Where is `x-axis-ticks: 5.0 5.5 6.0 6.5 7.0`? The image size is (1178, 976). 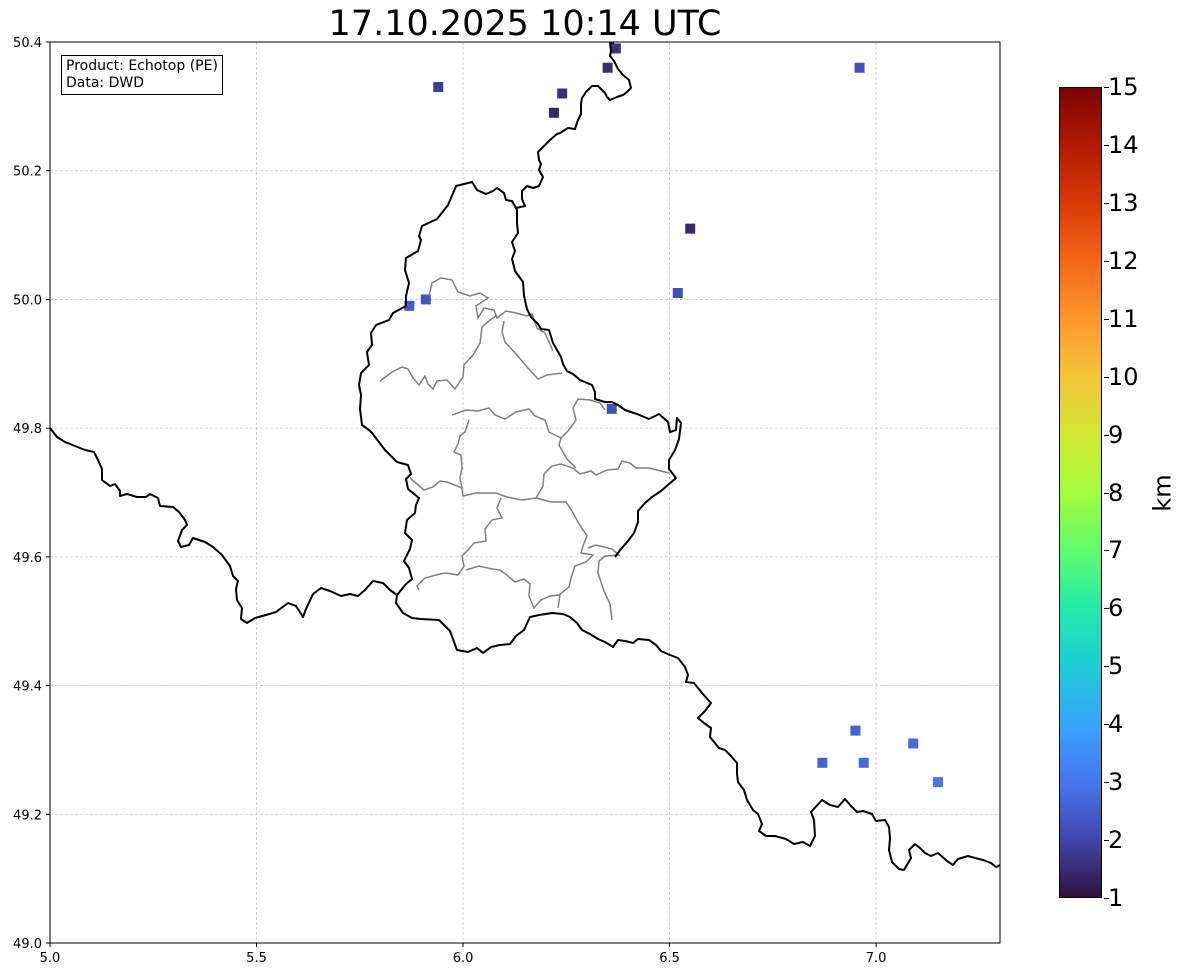
x-axis-ticks: 5.0 5.5 6.0 6.5 7.0 is located at coordinates (463, 954).